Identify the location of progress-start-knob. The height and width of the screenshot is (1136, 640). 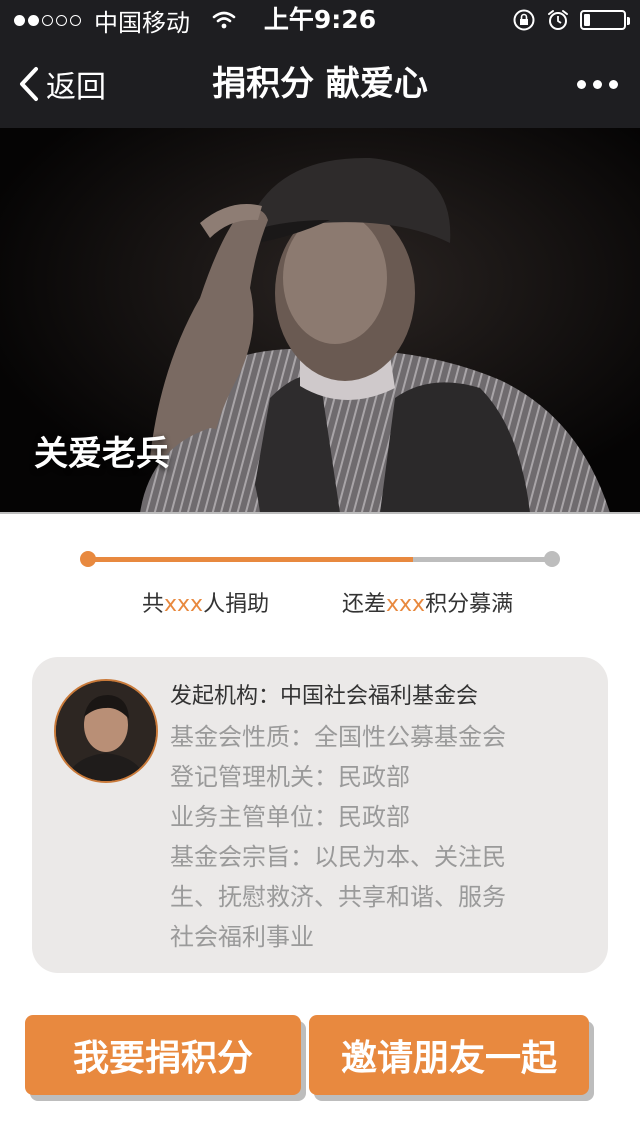
(88, 559).